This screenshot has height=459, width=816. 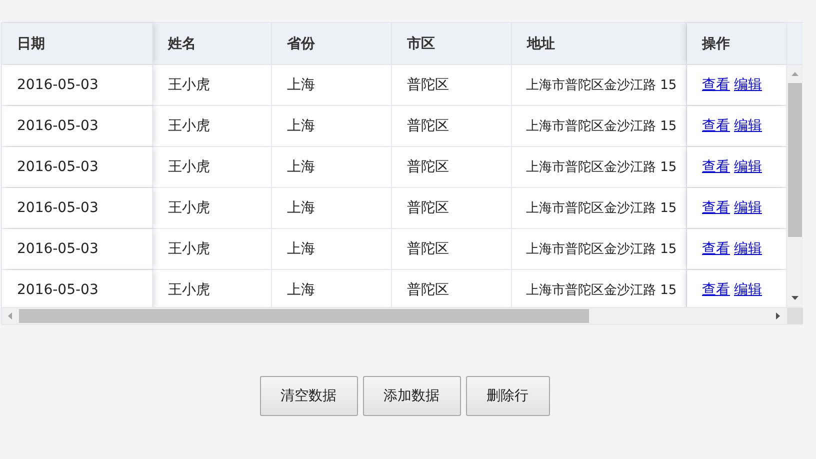 I want to click on column-header: 操作, so click(x=737, y=43).